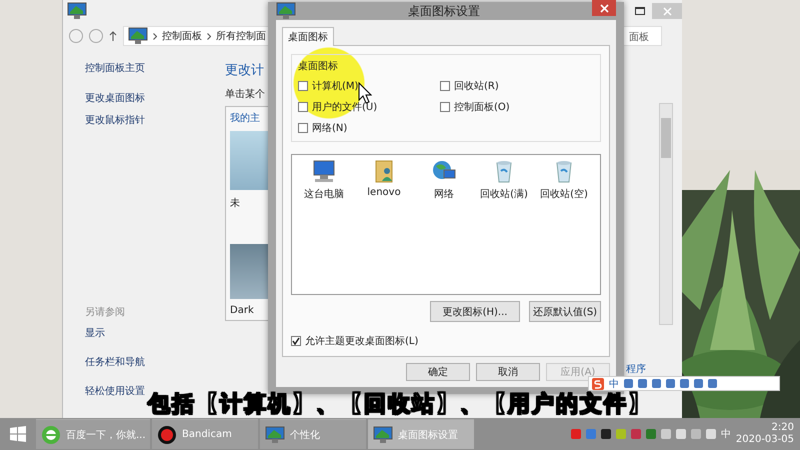  What do you see at coordinates (508, 372) in the screenshot?
I see `dialog-button: 取消` at bounding box center [508, 372].